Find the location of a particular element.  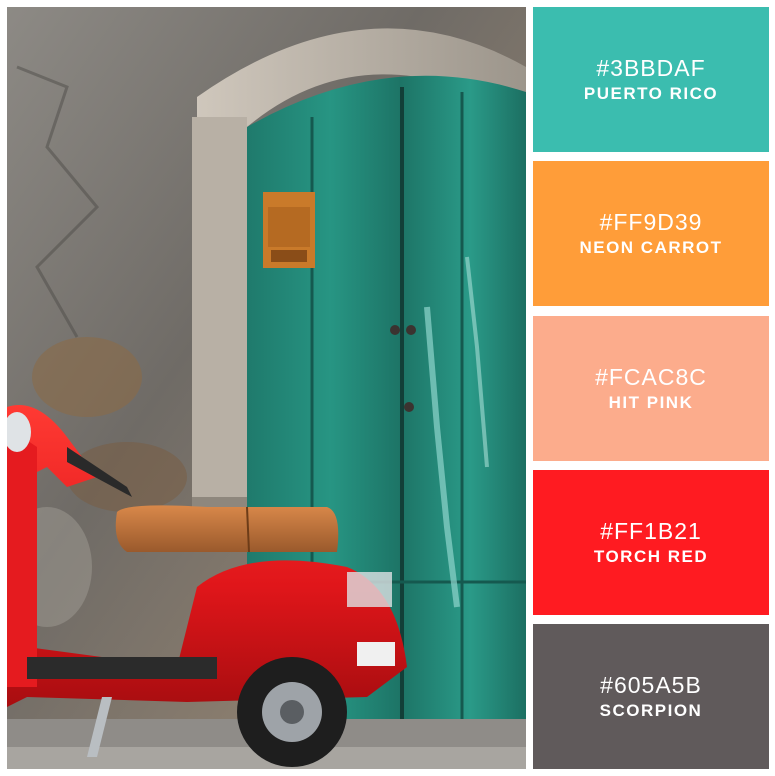

swatch-neon-carrot: #FF9D39 NEON CARROT is located at coordinates (651, 233).